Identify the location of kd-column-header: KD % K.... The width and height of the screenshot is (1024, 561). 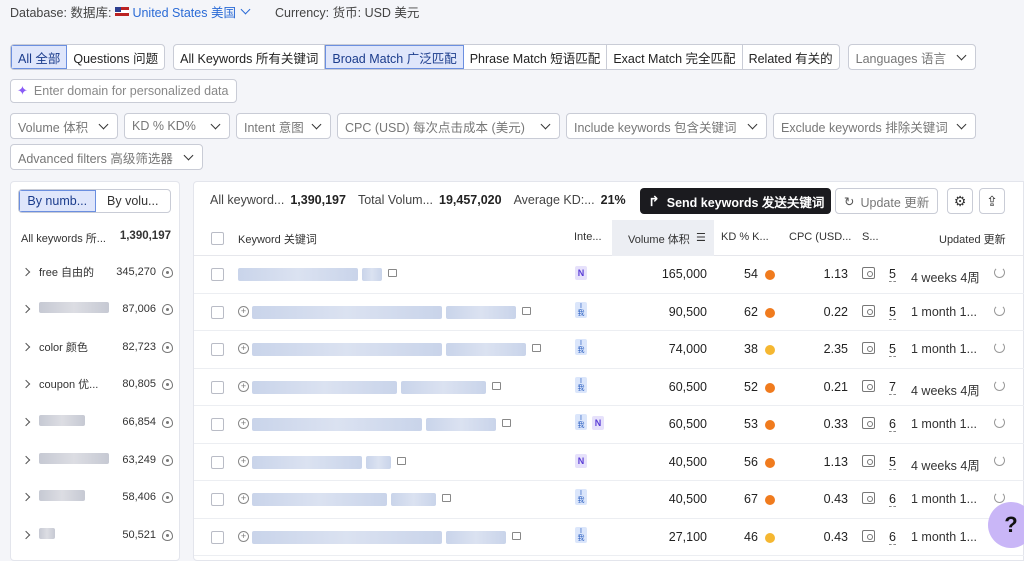
(745, 237).